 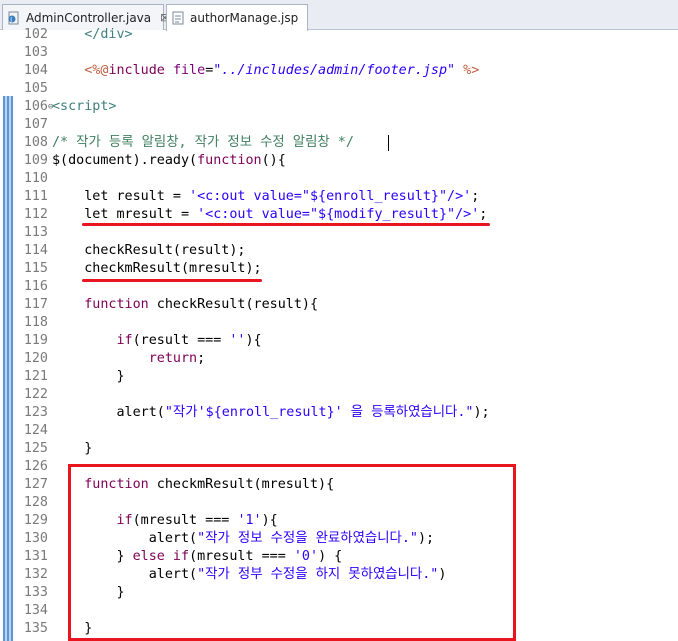 I want to click on code-token: checkResult(result){, so click(x=233, y=304).